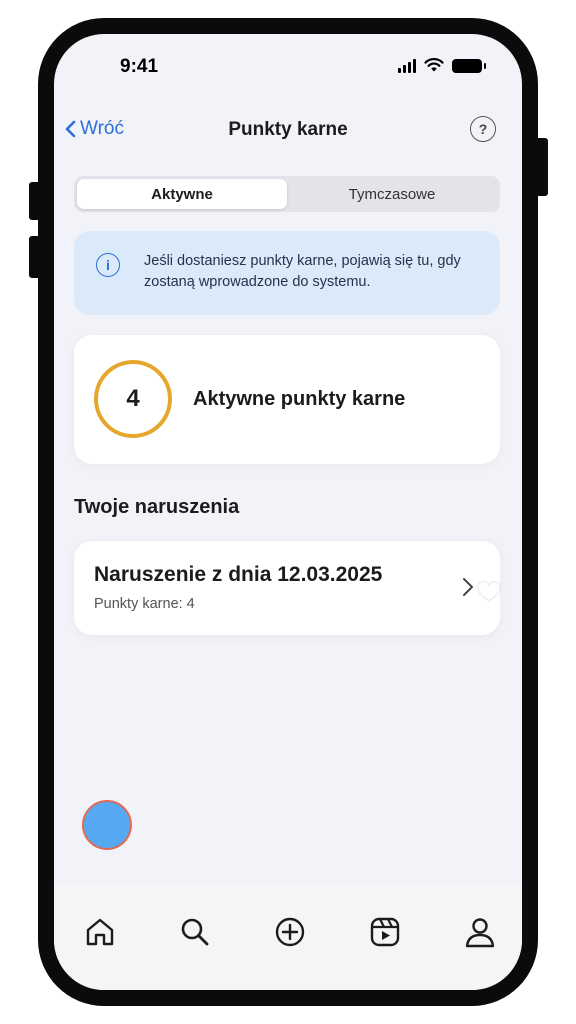  Describe the element at coordinates (407, 65) in the screenshot. I see `signal-icon` at that location.